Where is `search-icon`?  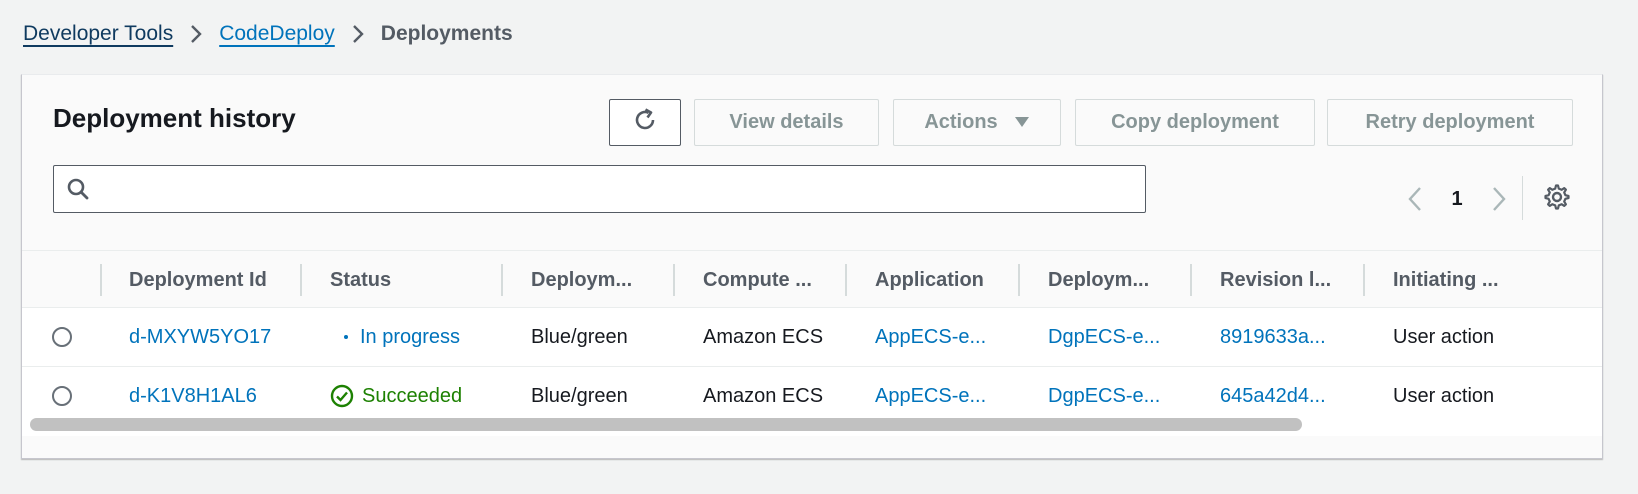 search-icon is located at coordinates (78, 191).